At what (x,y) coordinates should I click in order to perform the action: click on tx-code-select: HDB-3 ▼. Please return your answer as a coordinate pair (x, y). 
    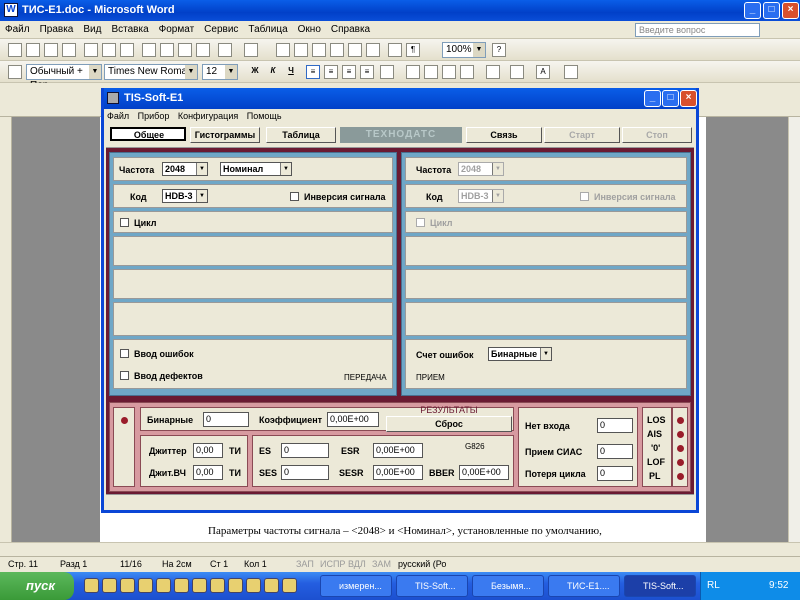
    Looking at the image, I should click on (185, 196).